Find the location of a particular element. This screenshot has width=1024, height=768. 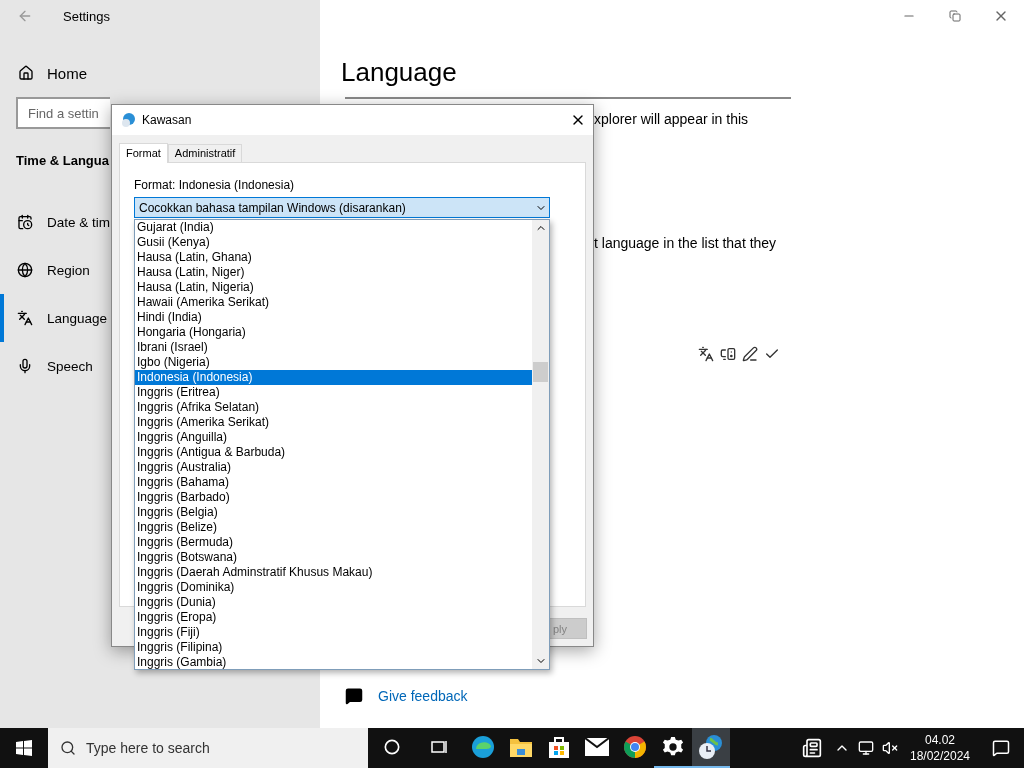

description-text: xplorer will appear in this is located at coordinates (672, 119).